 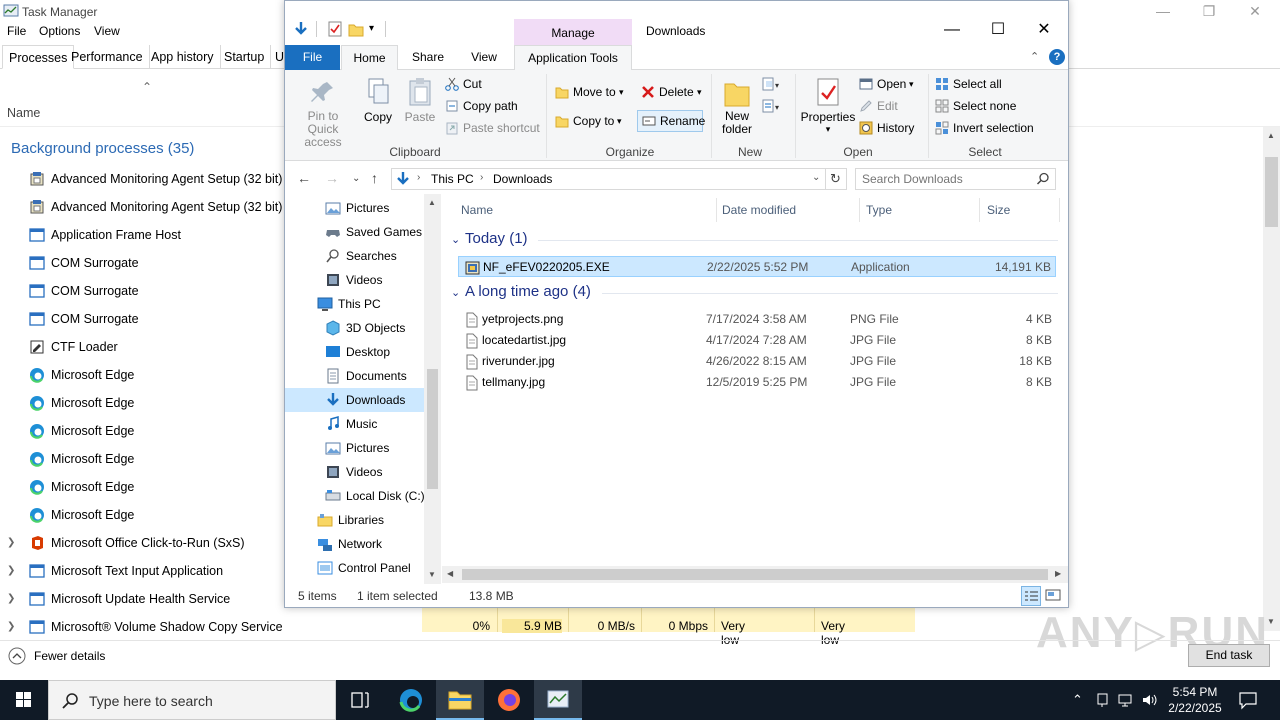 I want to click on column-header-size: Size, so click(x=998, y=210).